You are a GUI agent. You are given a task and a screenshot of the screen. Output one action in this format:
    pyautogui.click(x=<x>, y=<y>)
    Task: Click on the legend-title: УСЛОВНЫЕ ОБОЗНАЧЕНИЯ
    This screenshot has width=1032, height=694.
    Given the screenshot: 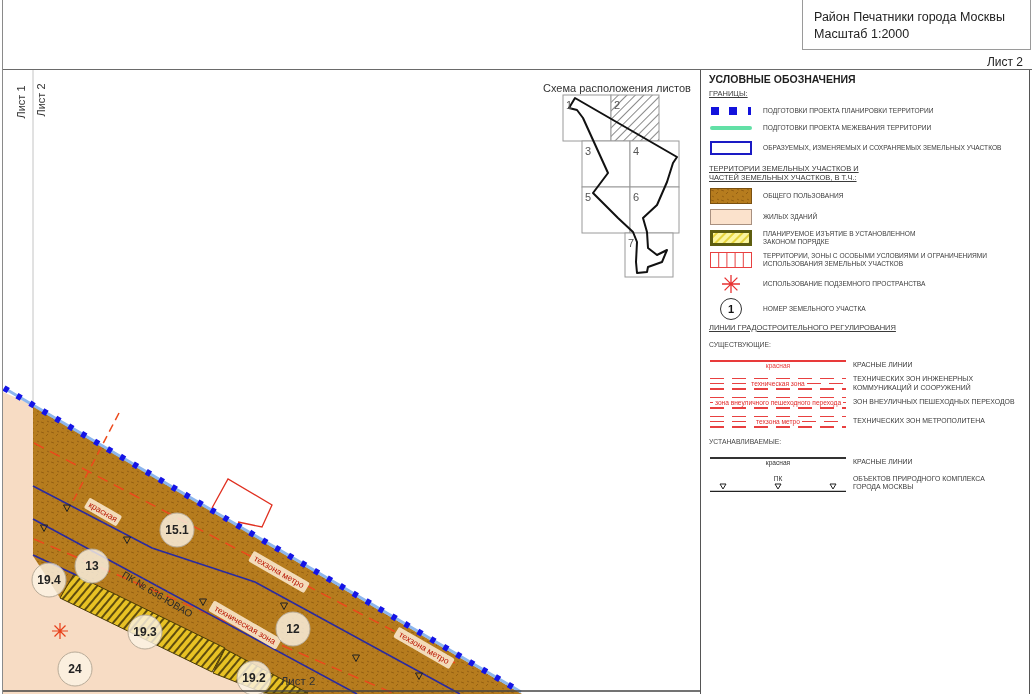 What is the action you would take?
    pyautogui.click(x=783, y=79)
    